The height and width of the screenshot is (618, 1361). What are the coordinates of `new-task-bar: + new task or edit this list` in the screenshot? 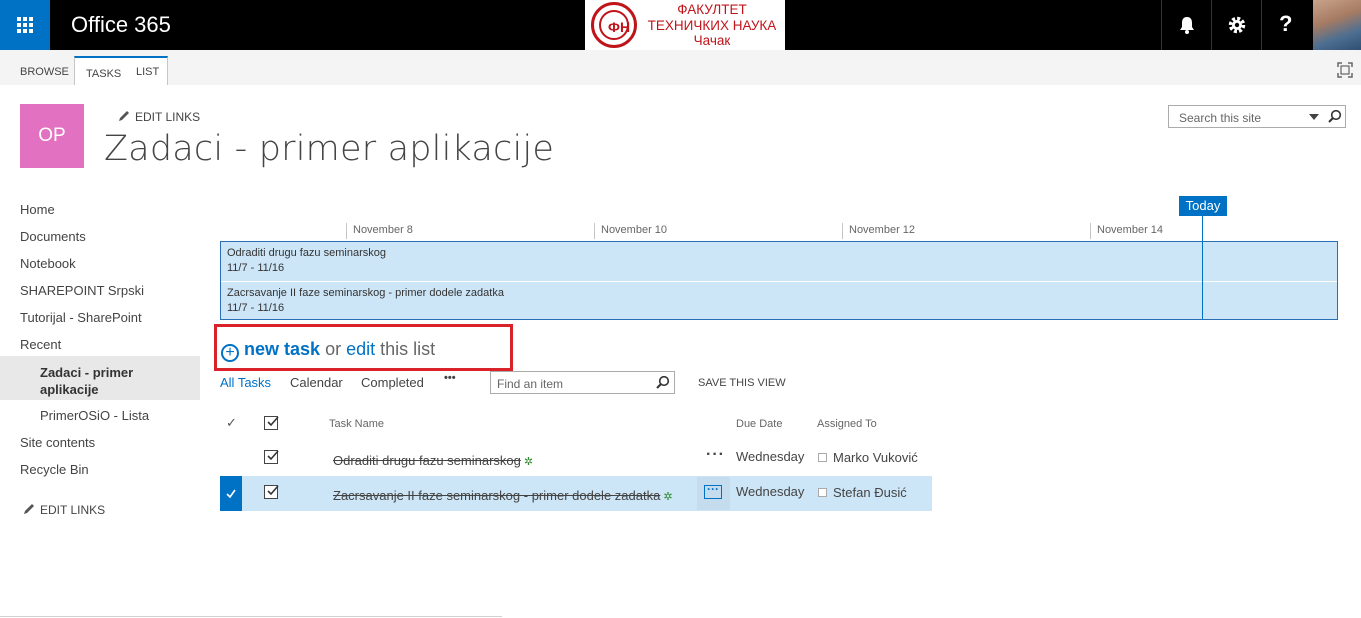 It's located at (328, 350).